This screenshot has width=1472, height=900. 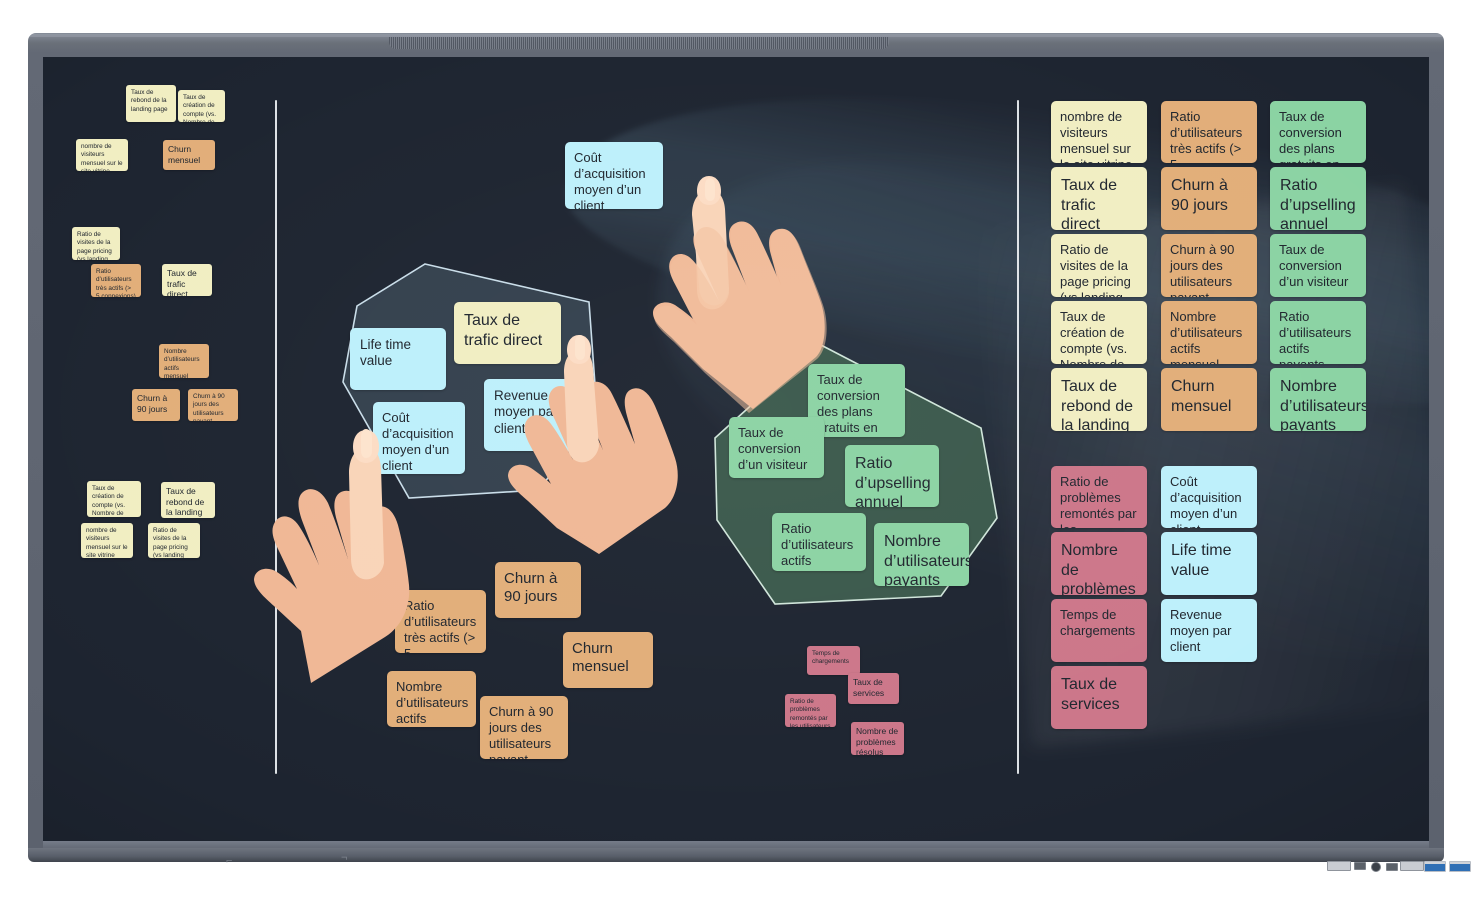 What do you see at coordinates (1376, 867) in the screenshot?
I see `audio-jack-icon` at bounding box center [1376, 867].